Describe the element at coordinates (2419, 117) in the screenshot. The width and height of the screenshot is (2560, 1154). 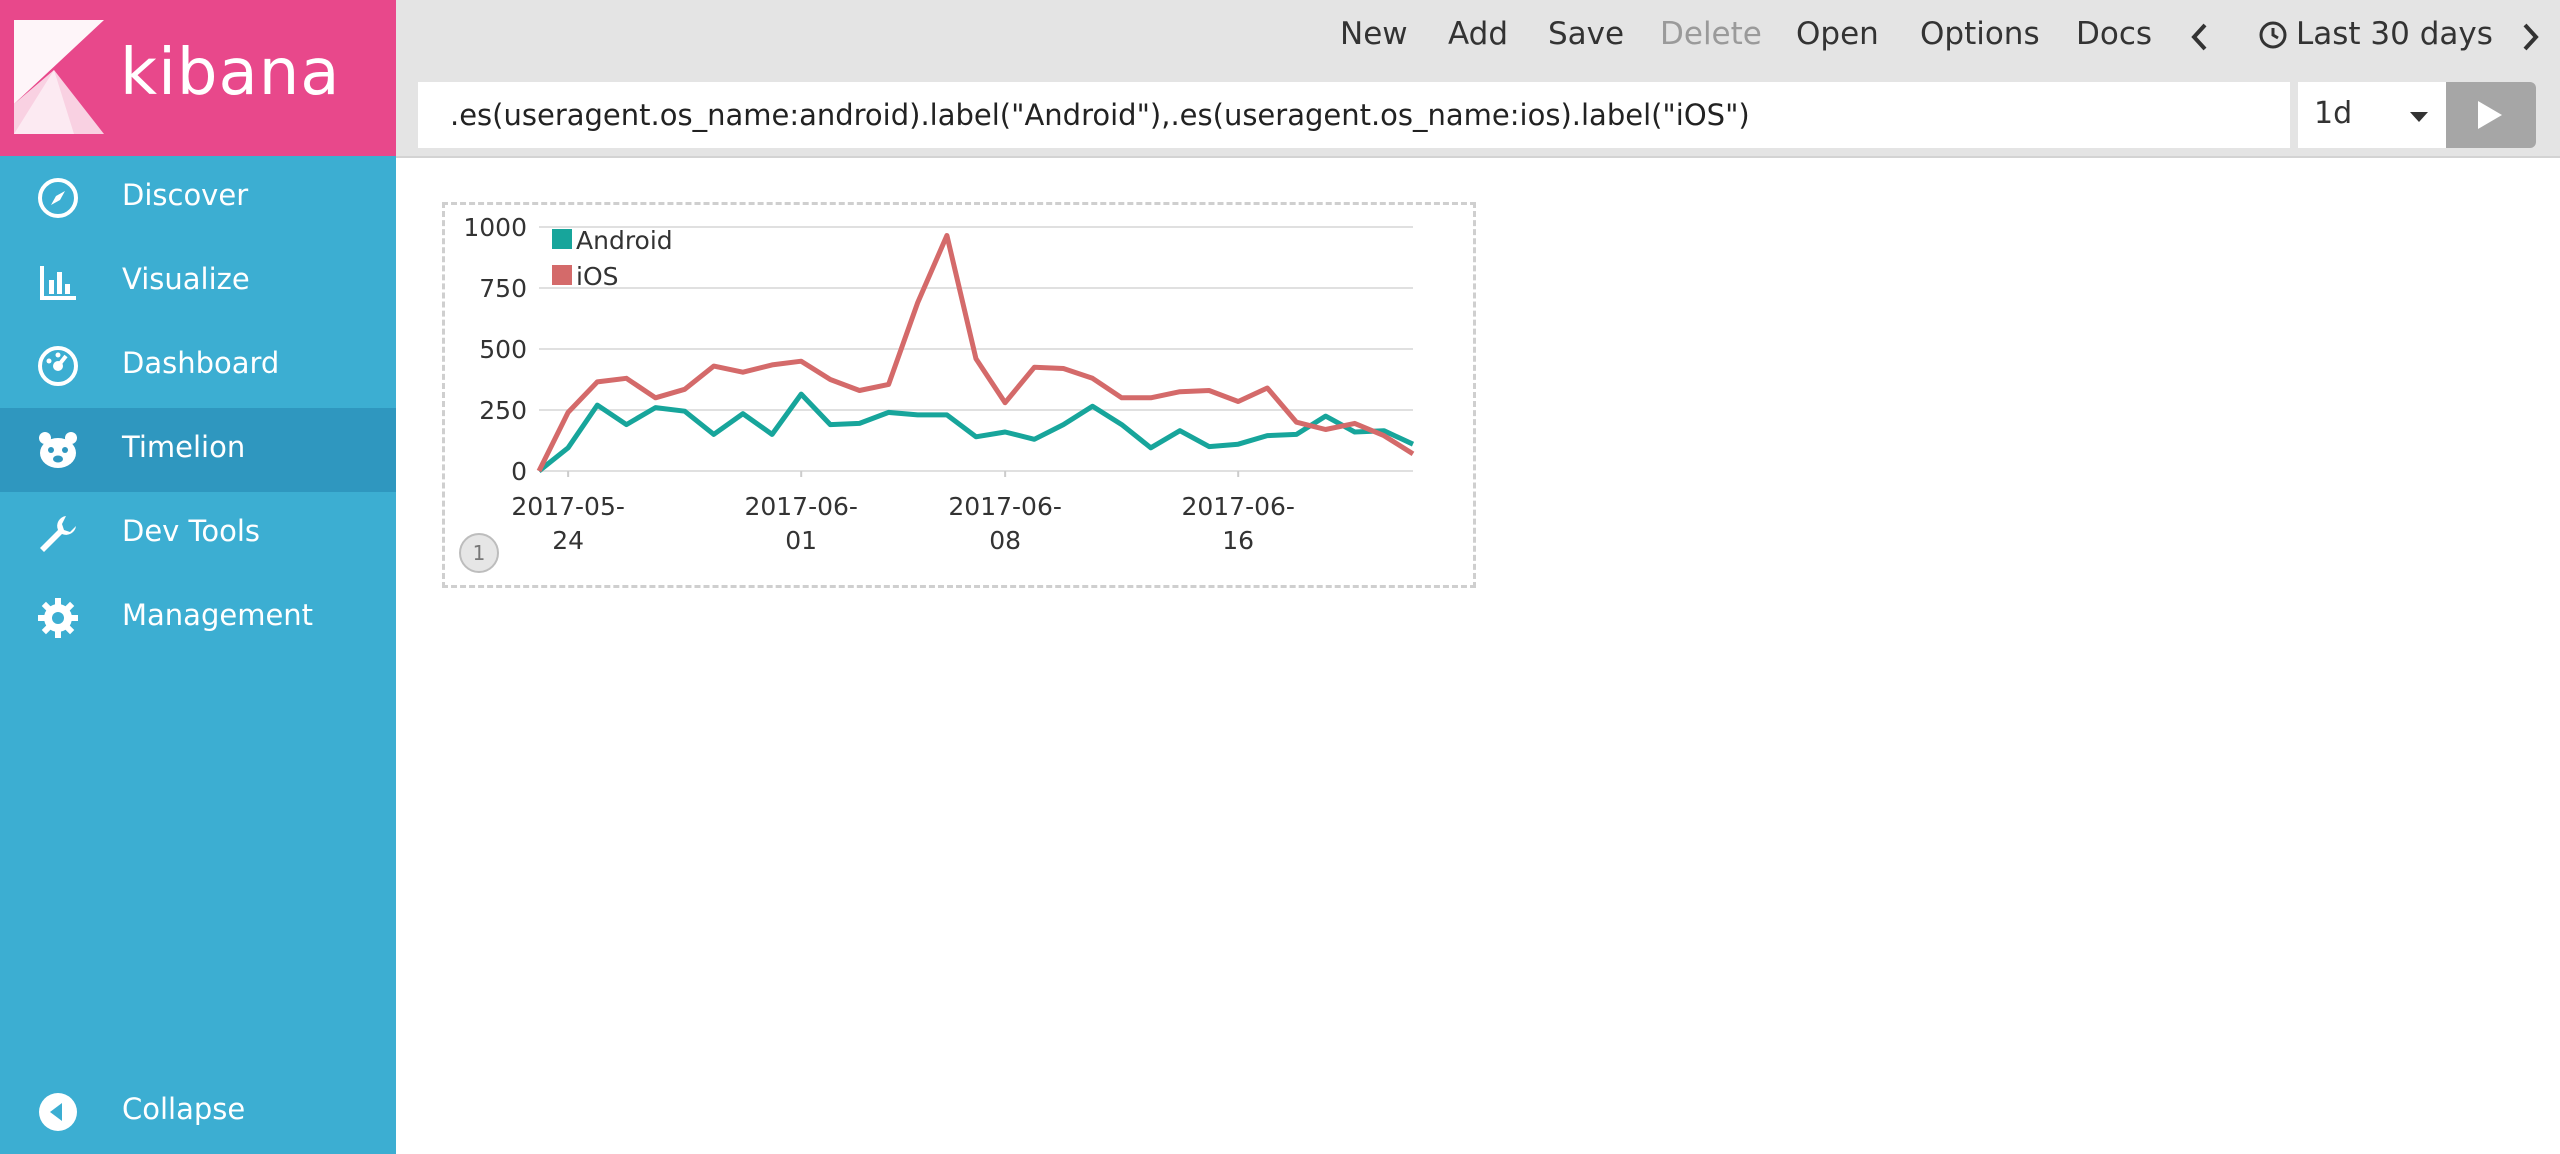
I see `caret-down-icon` at that location.